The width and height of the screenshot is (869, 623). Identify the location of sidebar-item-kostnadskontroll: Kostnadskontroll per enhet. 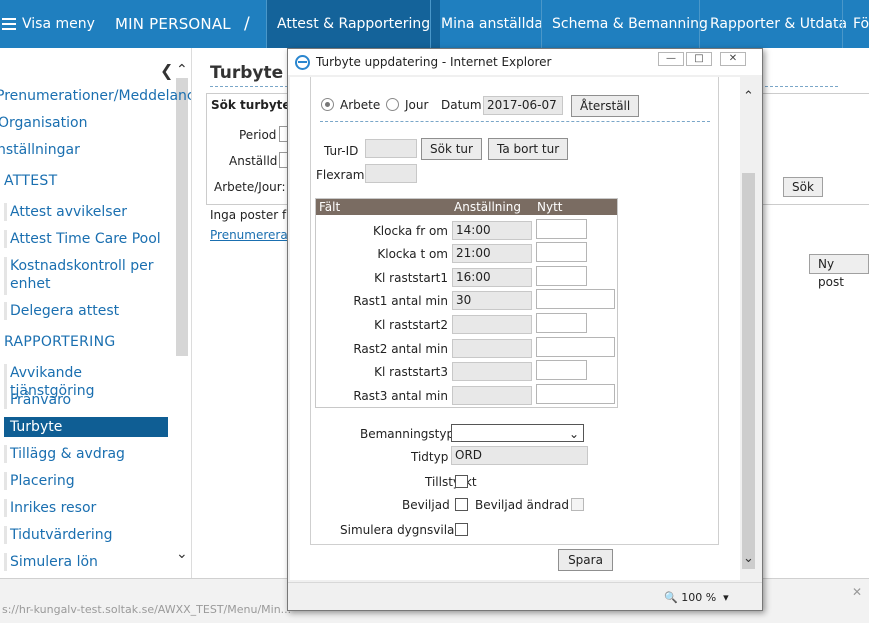
(86, 276).